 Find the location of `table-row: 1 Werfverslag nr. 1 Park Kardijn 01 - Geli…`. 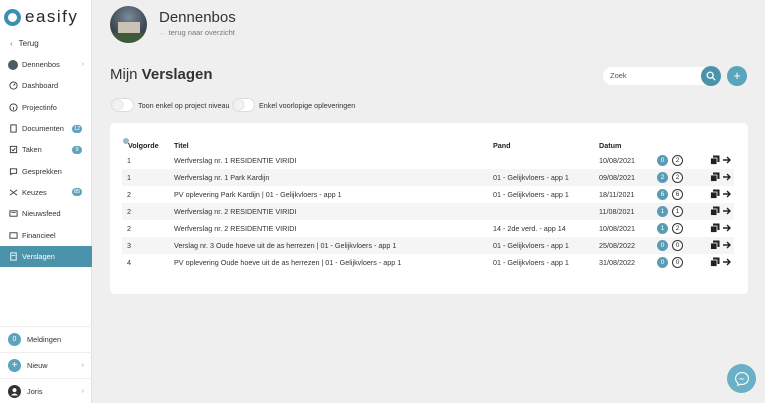

table-row: 1 Werfverslag nr. 1 Park Kardijn 01 - Geli… is located at coordinates (428, 177).